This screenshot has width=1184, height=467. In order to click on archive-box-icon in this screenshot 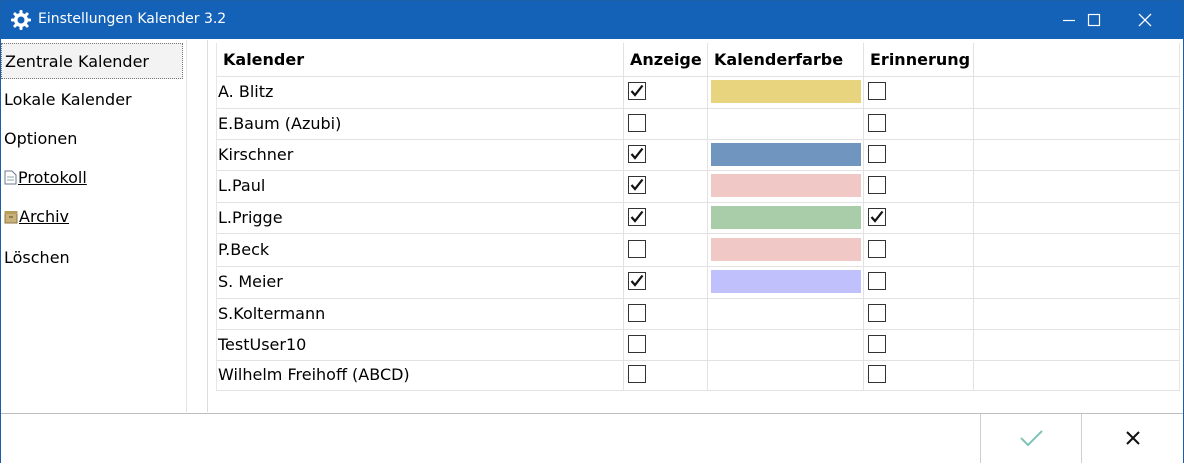, I will do `click(11, 219)`.